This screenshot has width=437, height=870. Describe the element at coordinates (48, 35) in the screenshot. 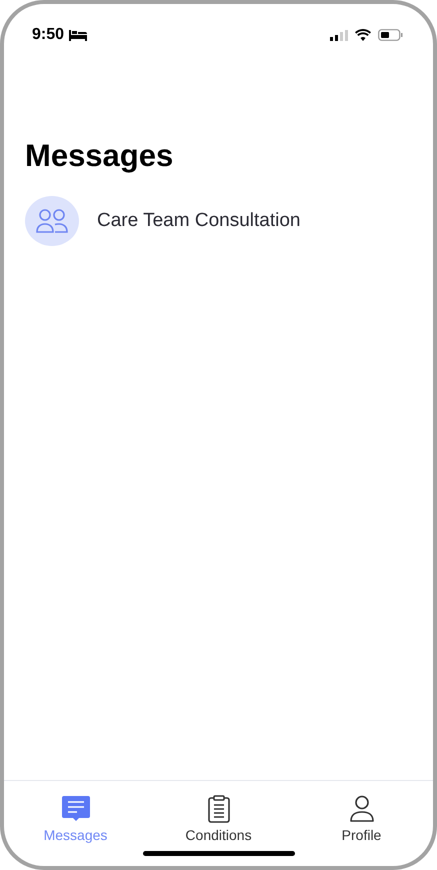

I see `status-time: 9:50` at that location.